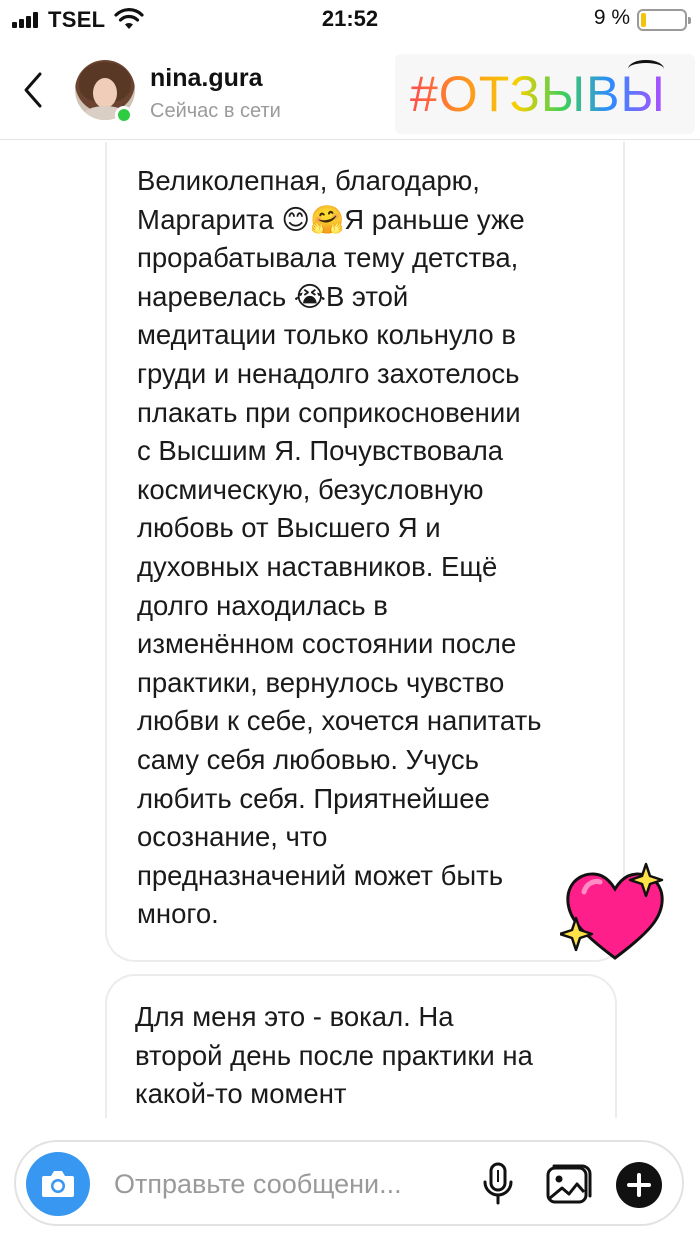 The image size is (700, 1245). What do you see at coordinates (206, 78) in the screenshot?
I see `chat-username: nina.gura` at bounding box center [206, 78].